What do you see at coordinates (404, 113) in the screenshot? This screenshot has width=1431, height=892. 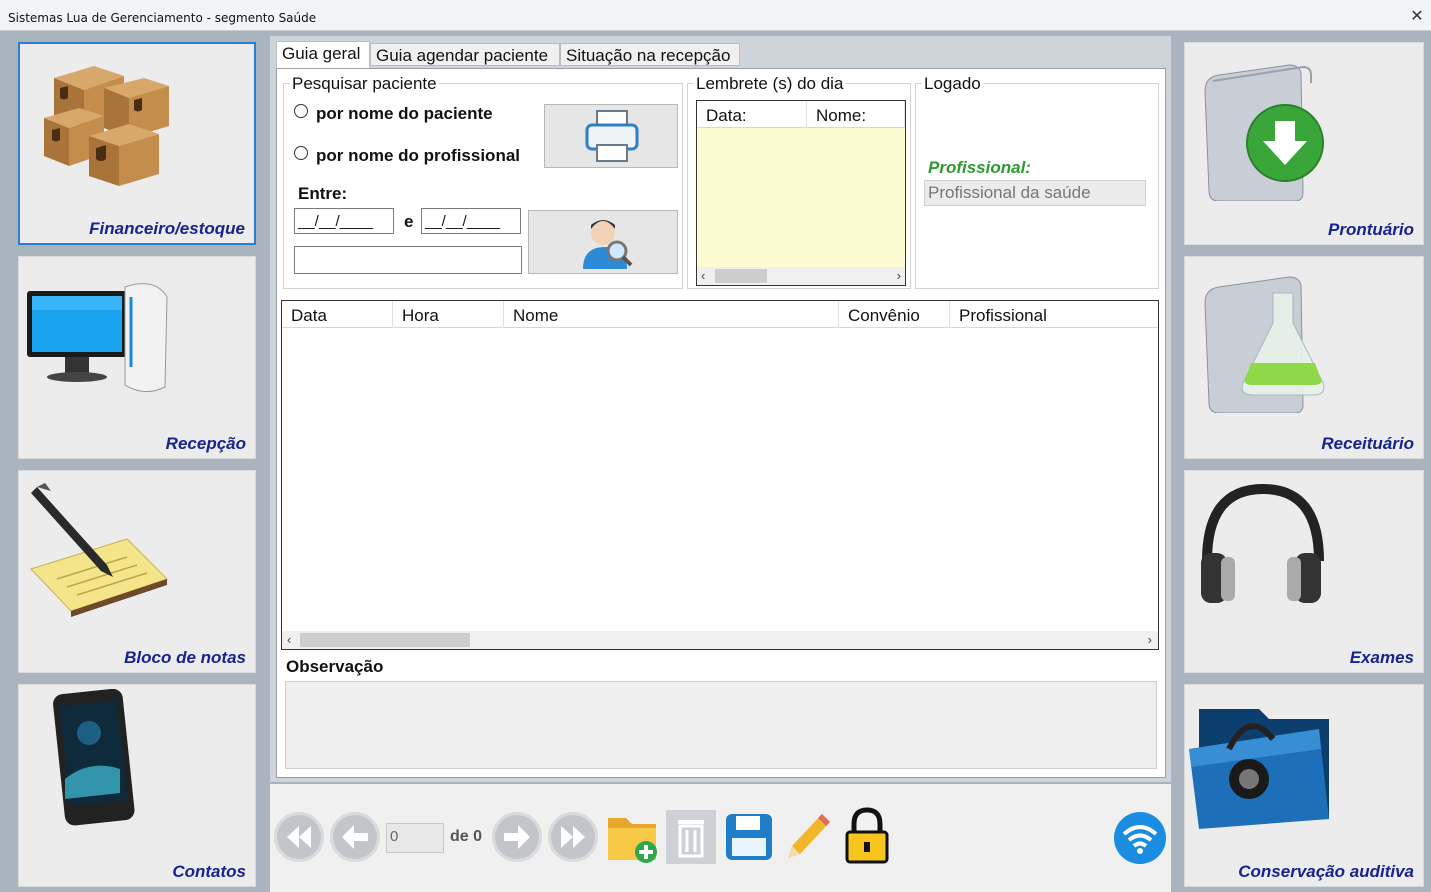 I see `radio-label: por nome do paciente` at bounding box center [404, 113].